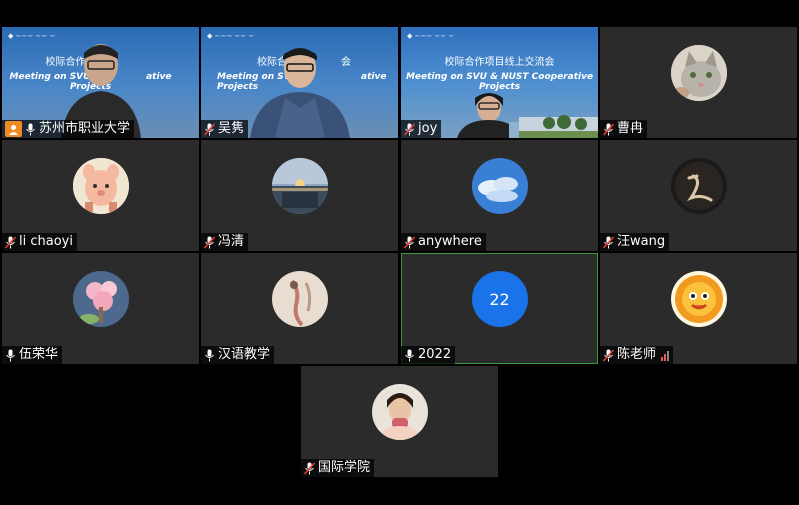  Describe the element at coordinates (499, 62) in the screenshot. I see `slide-title-cn: 校际合作项目线上交流会` at that location.